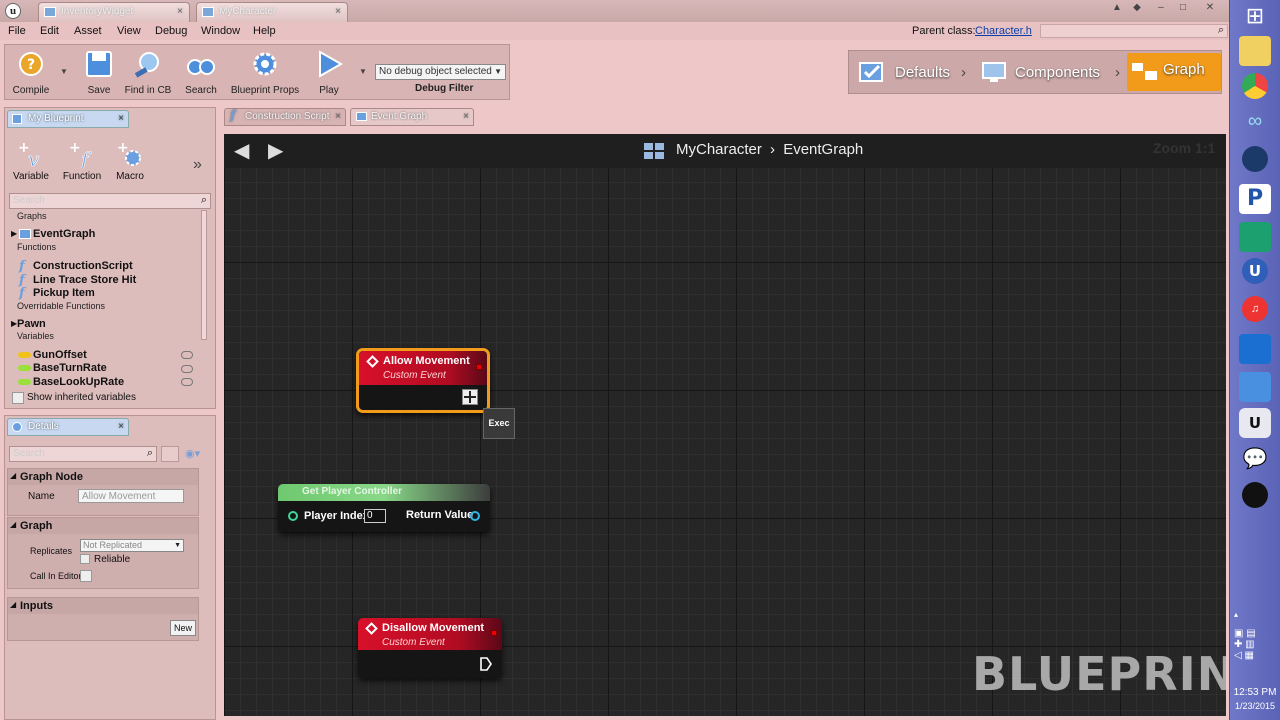 This screenshot has width=1280, height=720. I want to click on tree-item-variable: BaseTurnRate, so click(70, 368).